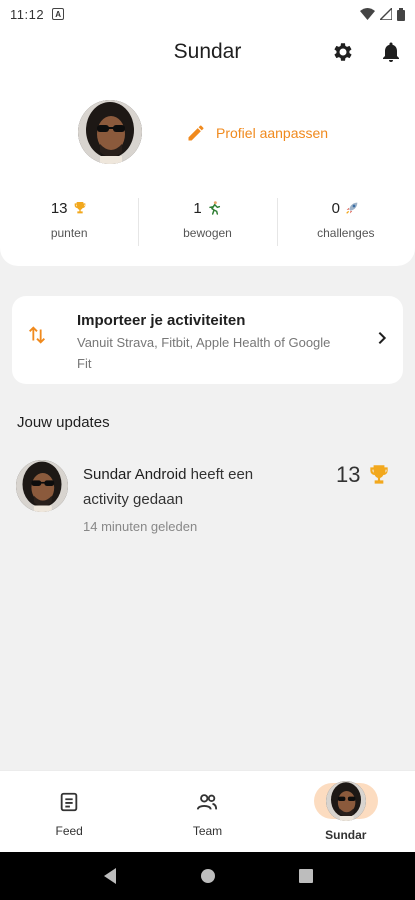 The width and height of the screenshot is (415, 900). I want to click on runner-icon, so click(214, 208).